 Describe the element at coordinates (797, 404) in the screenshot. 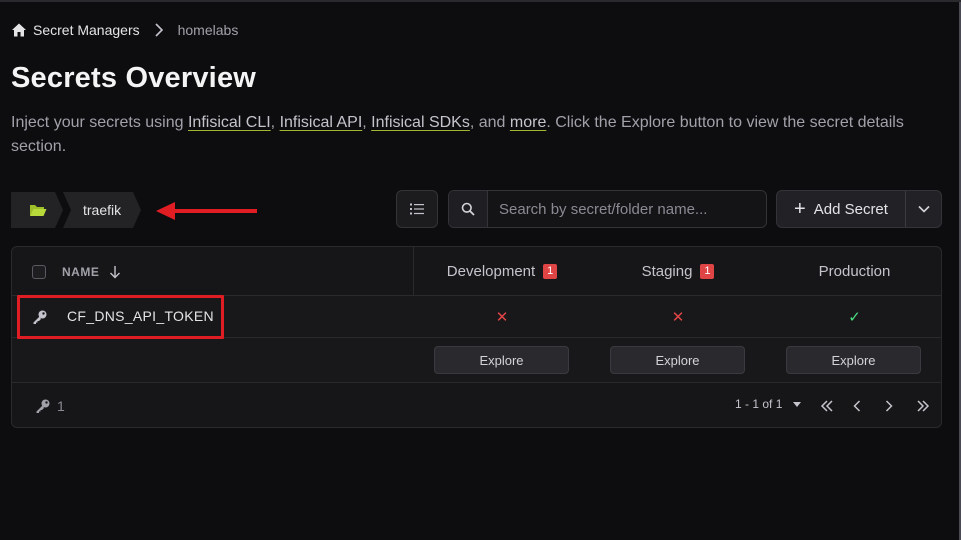

I see `caret-down-icon` at that location.